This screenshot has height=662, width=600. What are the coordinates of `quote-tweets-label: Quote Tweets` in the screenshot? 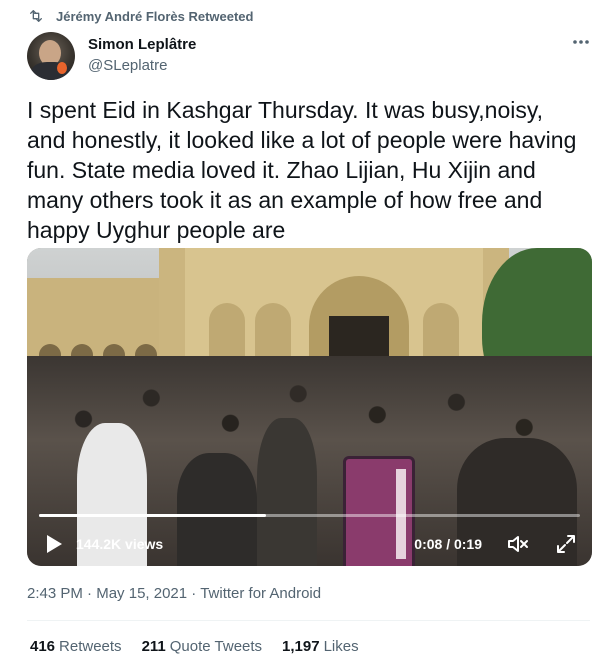 It's located at (216, 646).